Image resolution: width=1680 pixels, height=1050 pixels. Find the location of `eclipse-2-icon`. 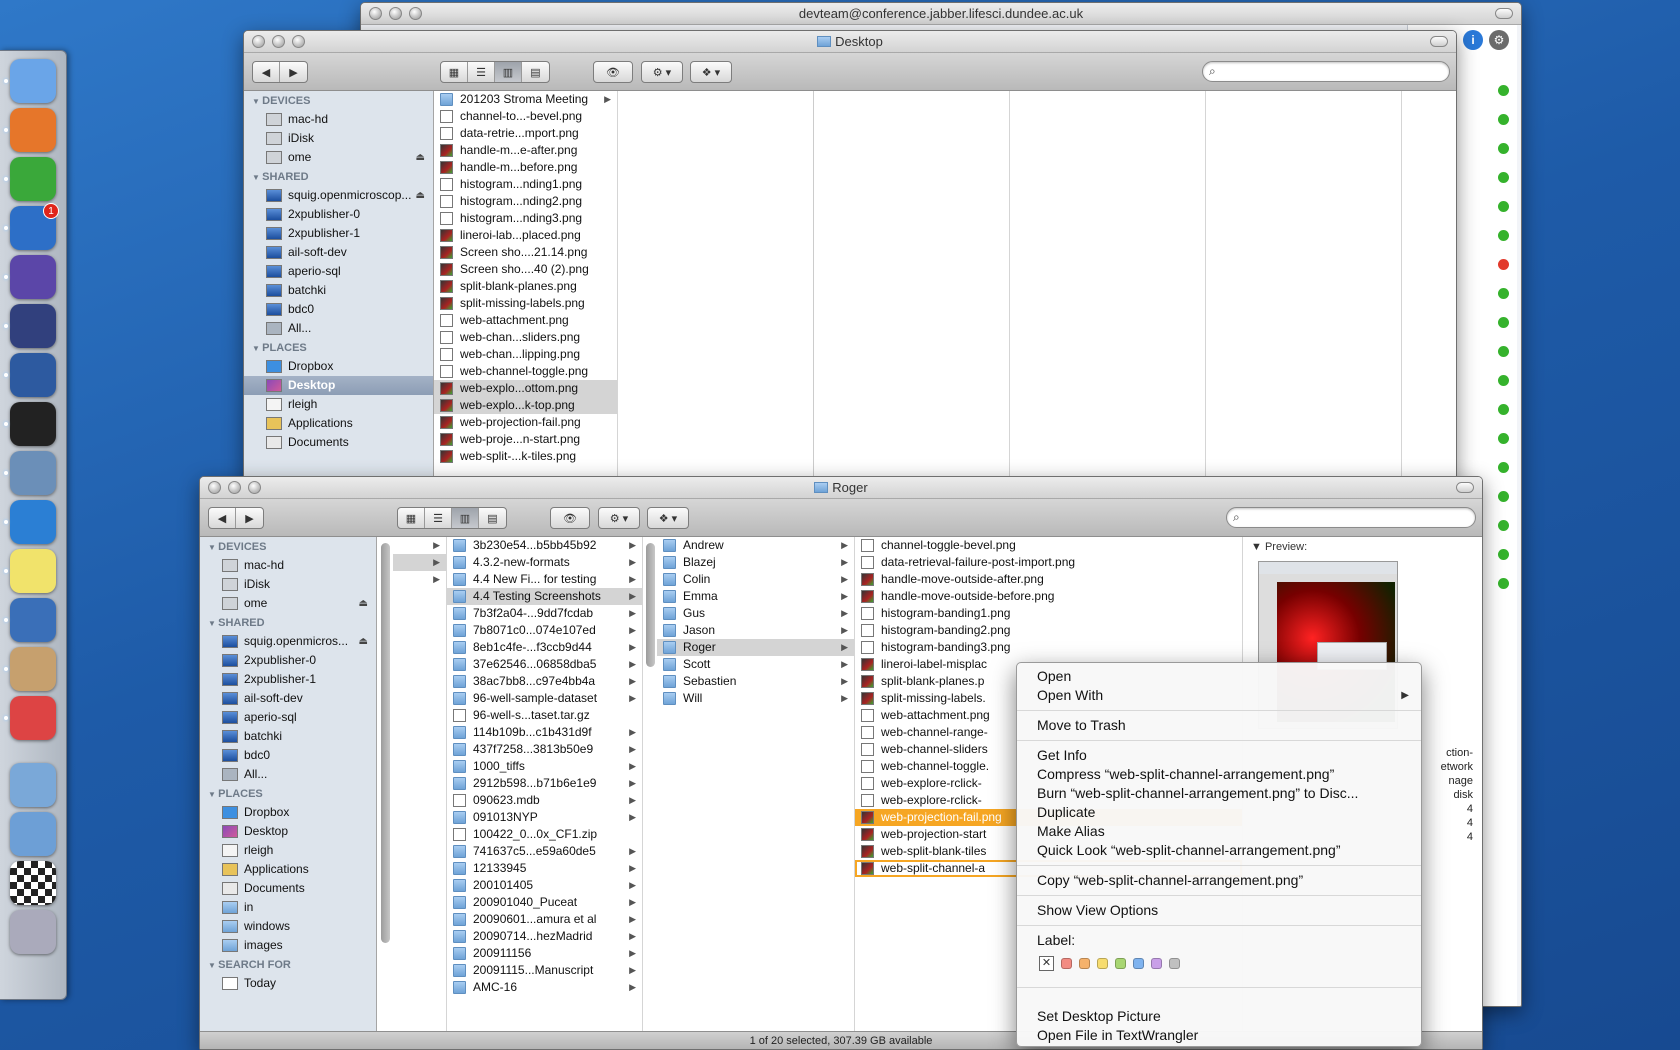

eclipse-2-icon is located at coordinates (33, 326).